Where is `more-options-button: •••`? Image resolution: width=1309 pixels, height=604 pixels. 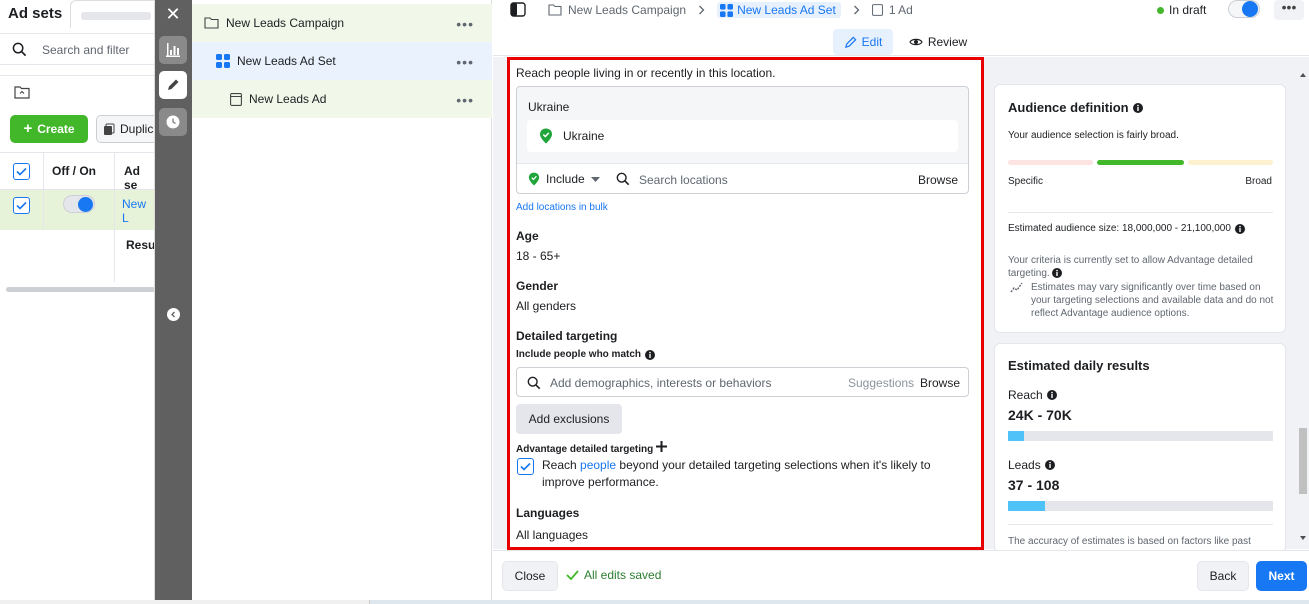
more-options-button: ••• is located at coordinates (1289, 10).